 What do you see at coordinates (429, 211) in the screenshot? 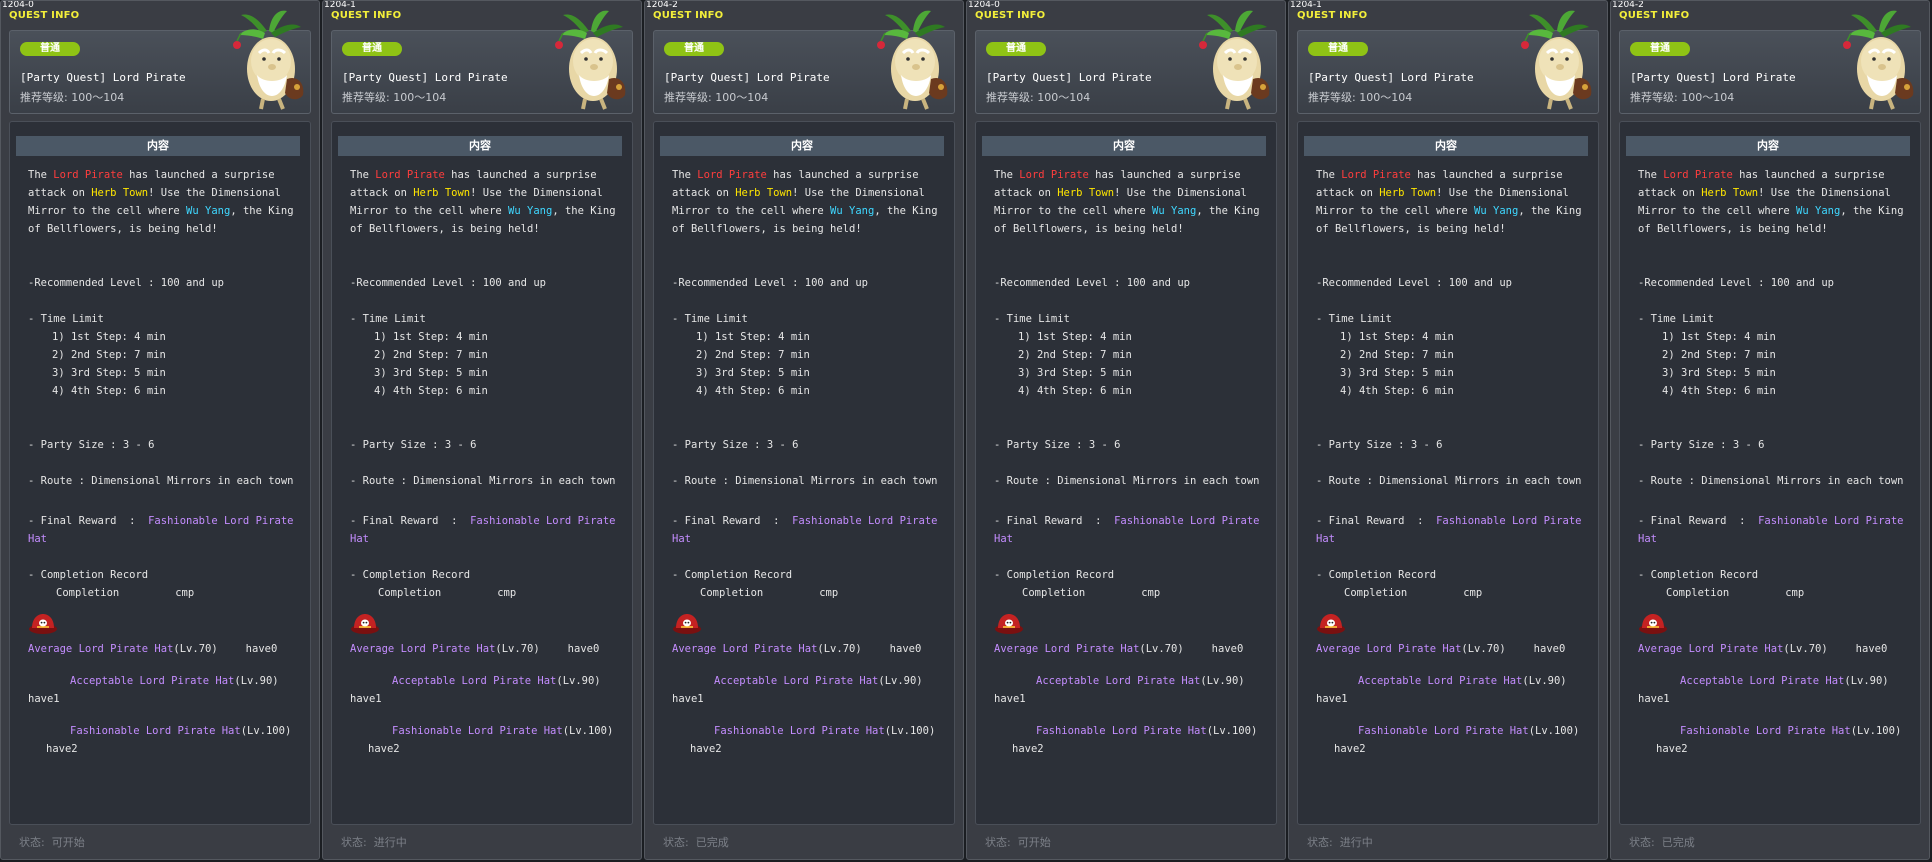
I see `text: Mirror to the cell where` at bounding box center [429, 211].